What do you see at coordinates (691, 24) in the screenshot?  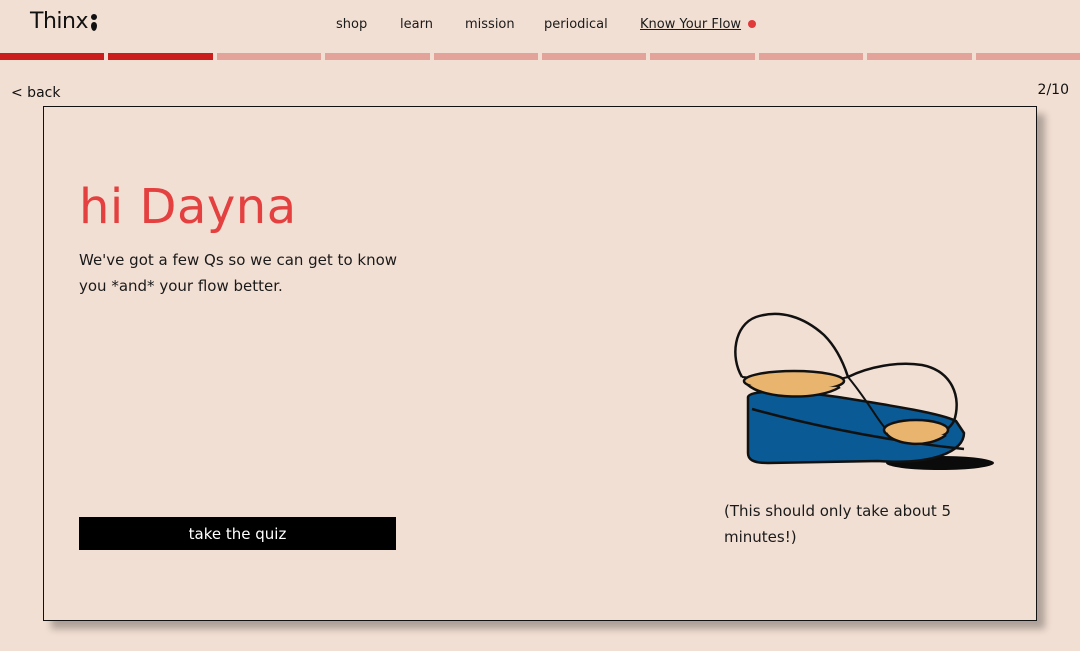 I see `nav-know-your-flow-label: Know Your Flow` at bounding box center [691, 24].